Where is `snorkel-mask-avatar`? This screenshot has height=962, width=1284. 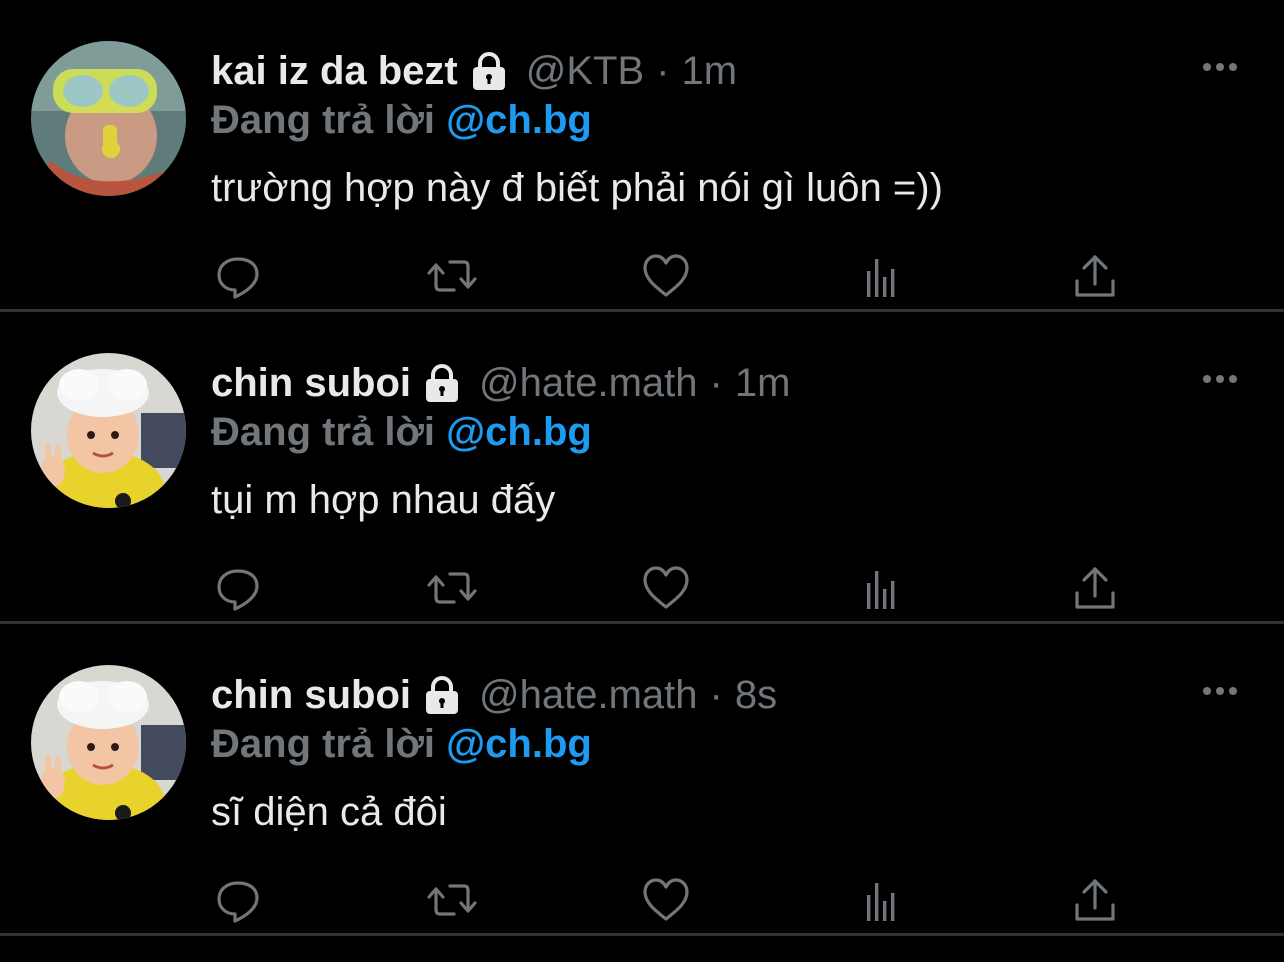
snorkel-mask-avatar is located at coordinates (108, 118).